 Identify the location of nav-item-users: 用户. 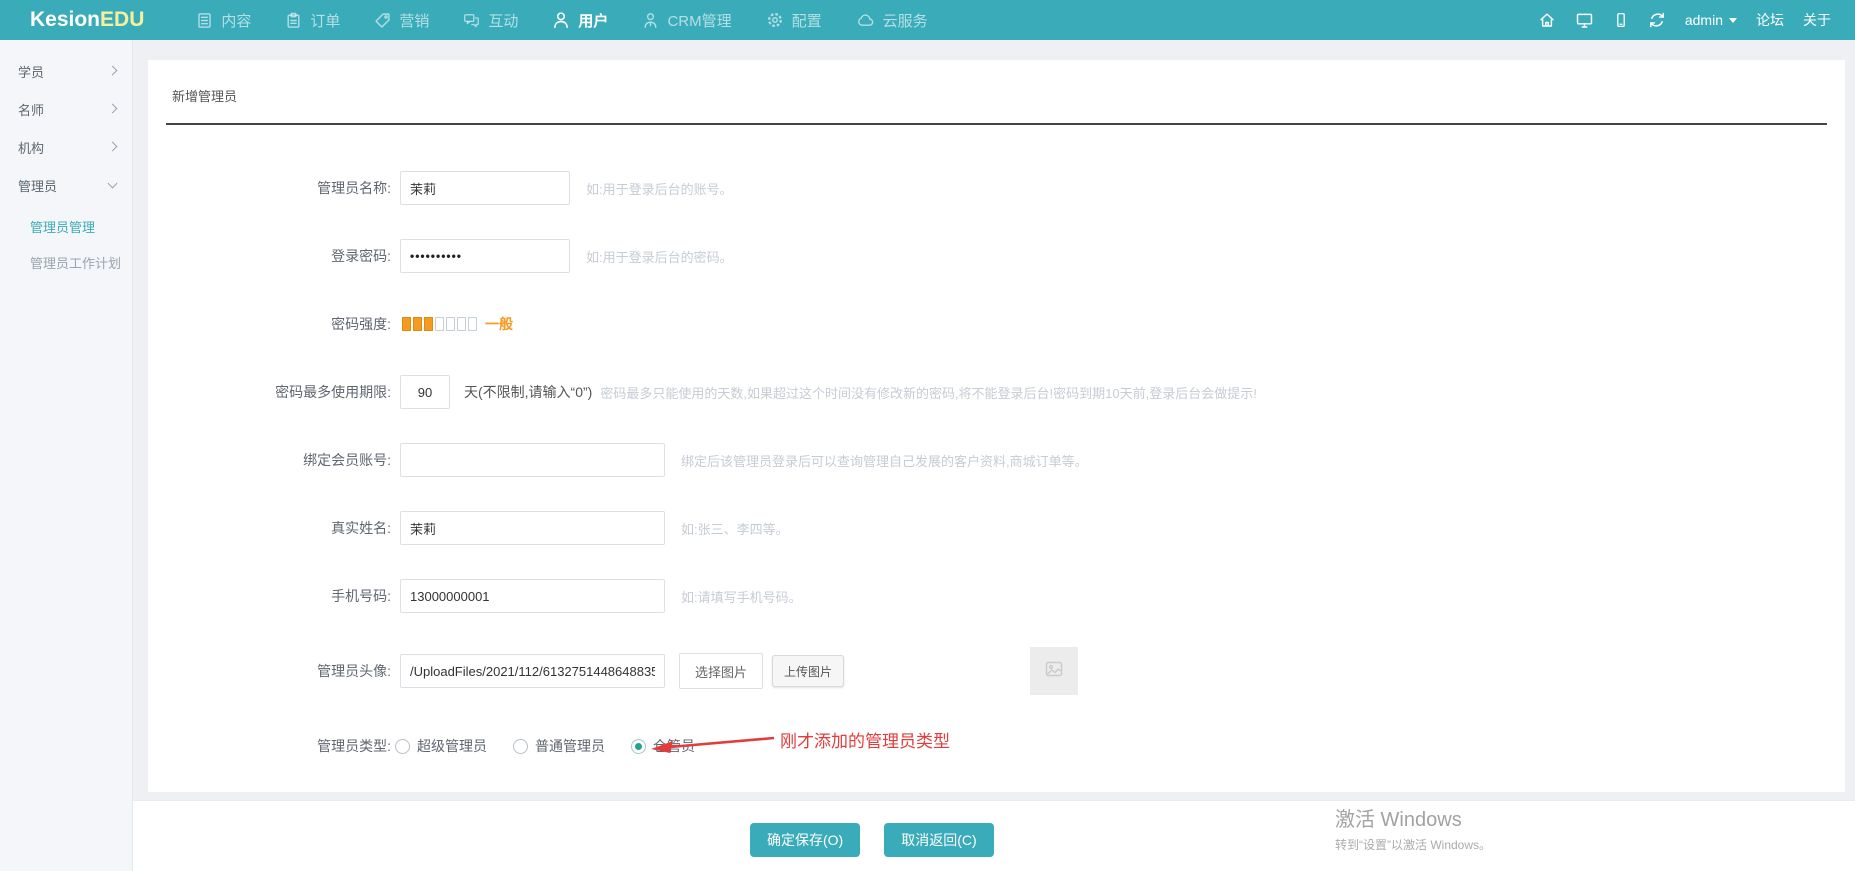
(580, 20).